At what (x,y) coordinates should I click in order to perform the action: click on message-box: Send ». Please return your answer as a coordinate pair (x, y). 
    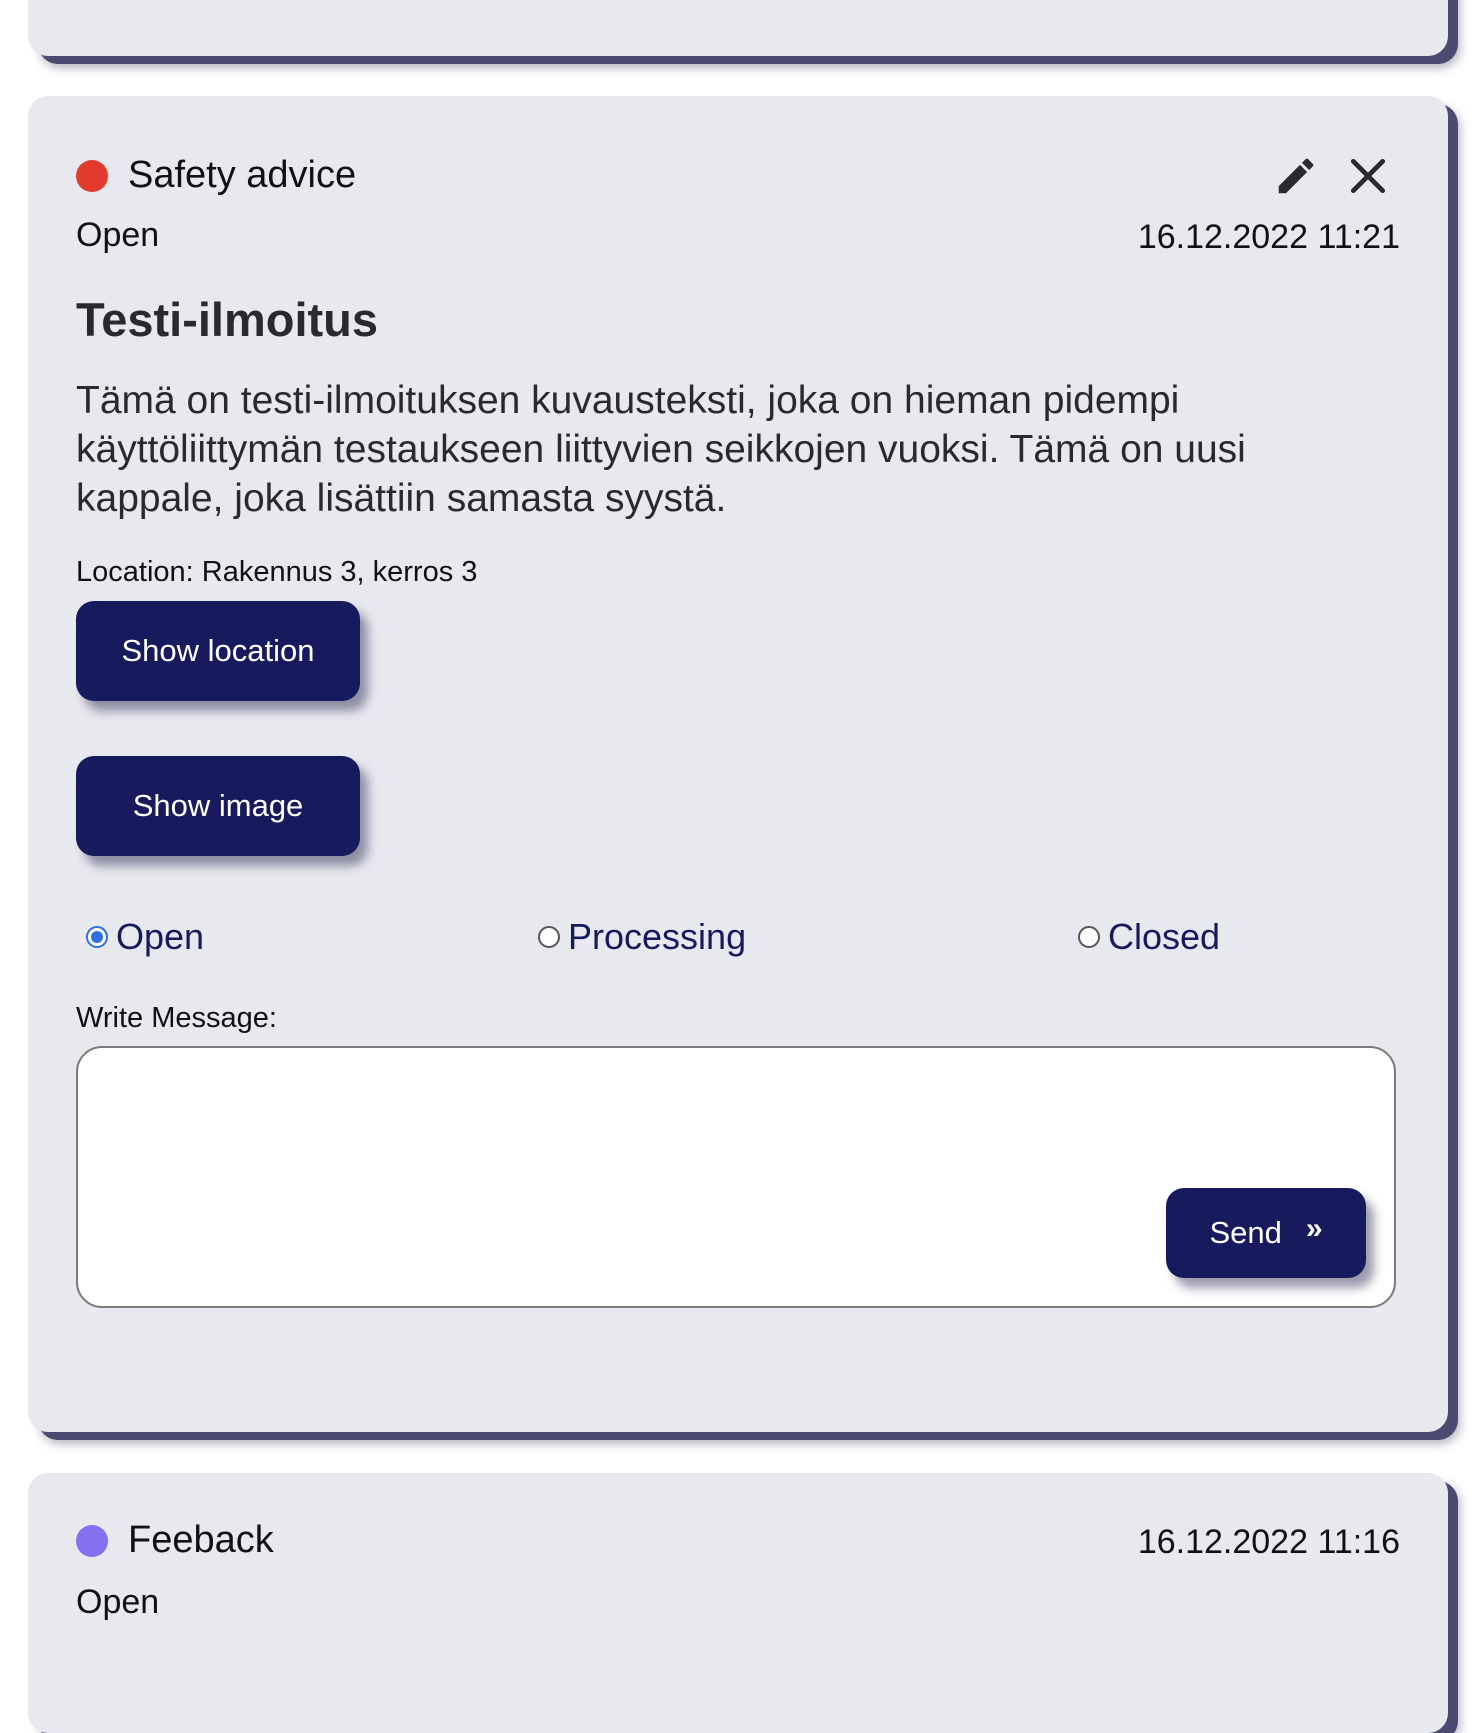
    Looking at the image, I should click on (736, 1177).